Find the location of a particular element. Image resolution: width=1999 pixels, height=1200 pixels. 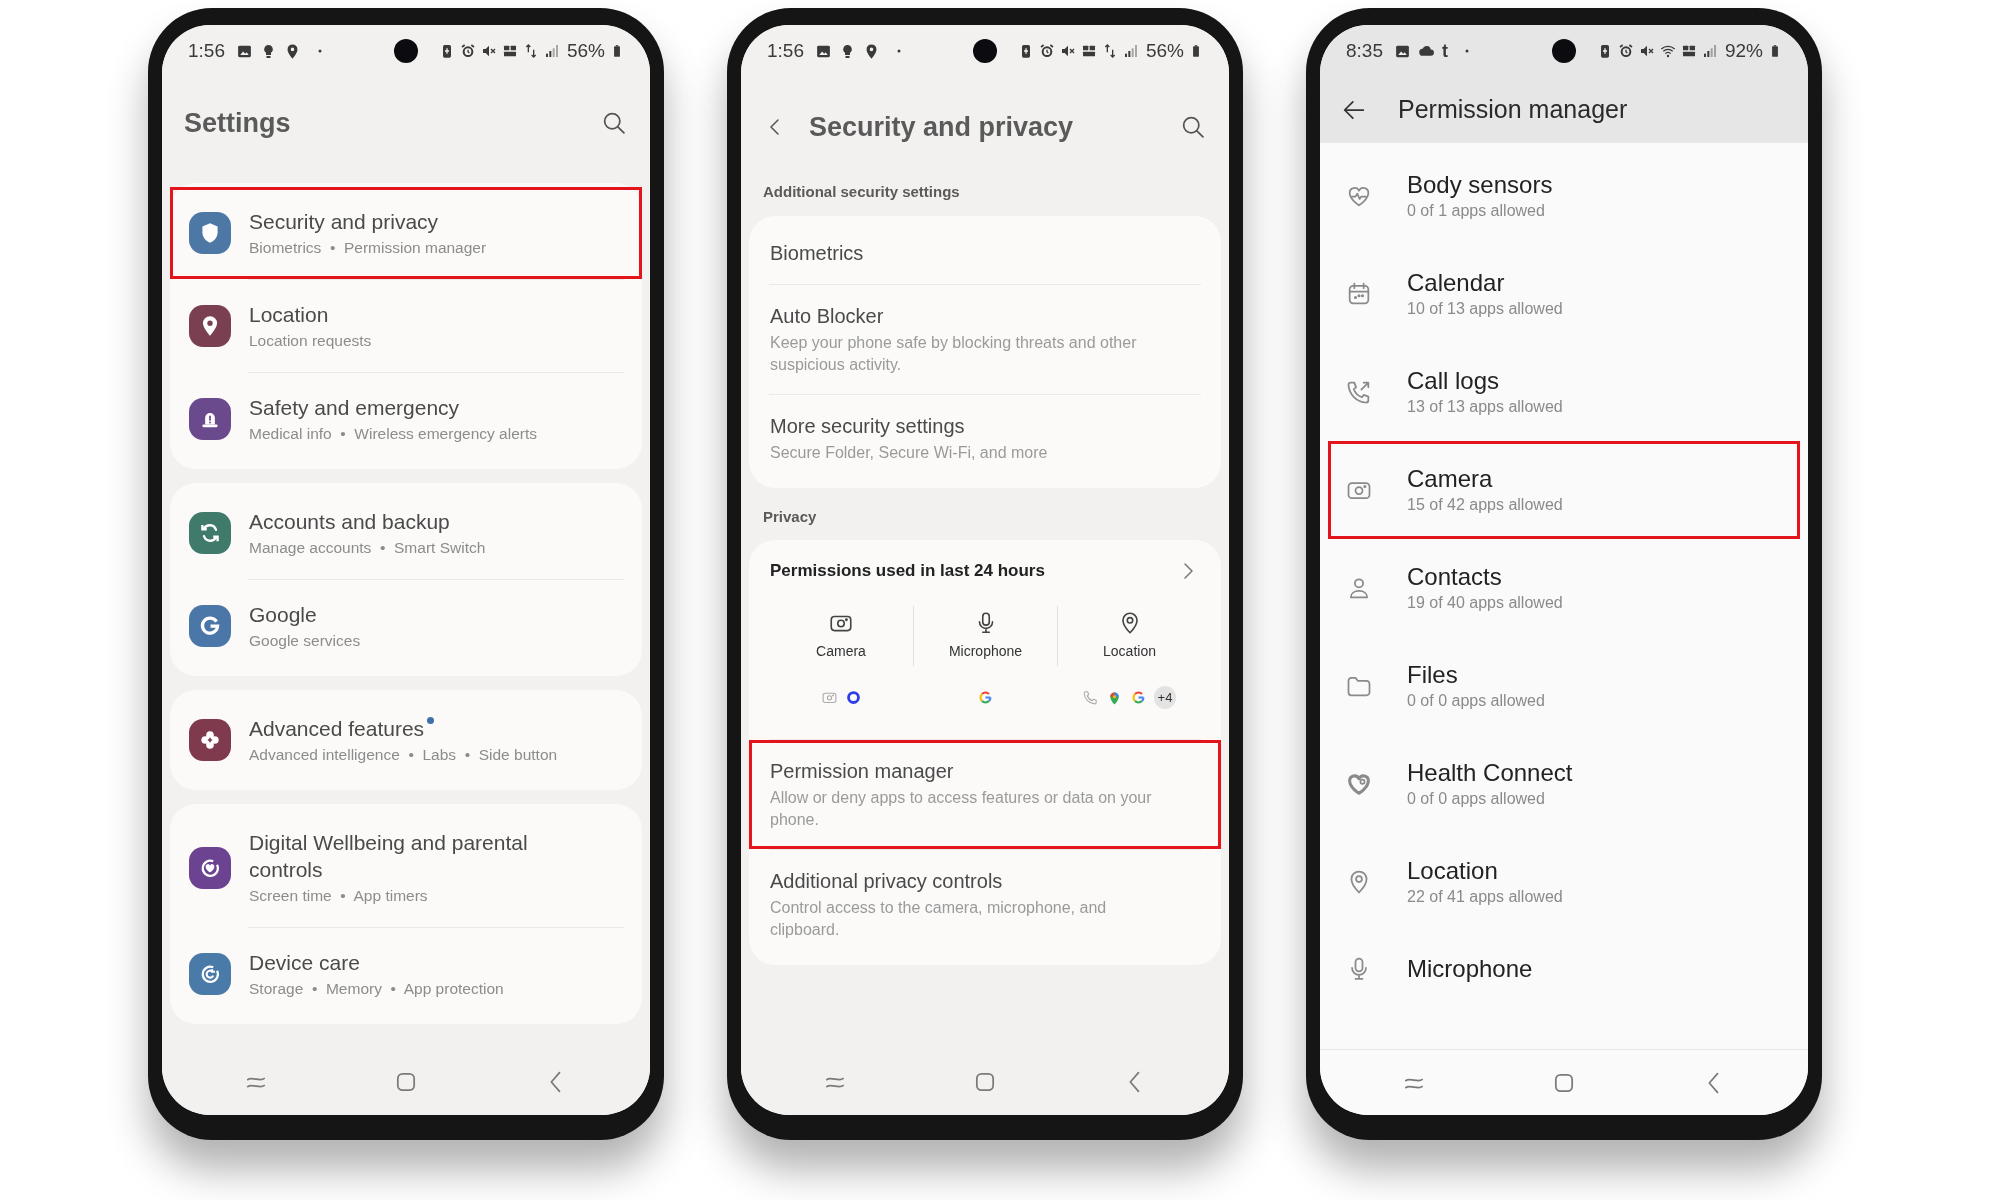

usage-title: Permissions used in last 24 hours is located at coordinates (907, 571).